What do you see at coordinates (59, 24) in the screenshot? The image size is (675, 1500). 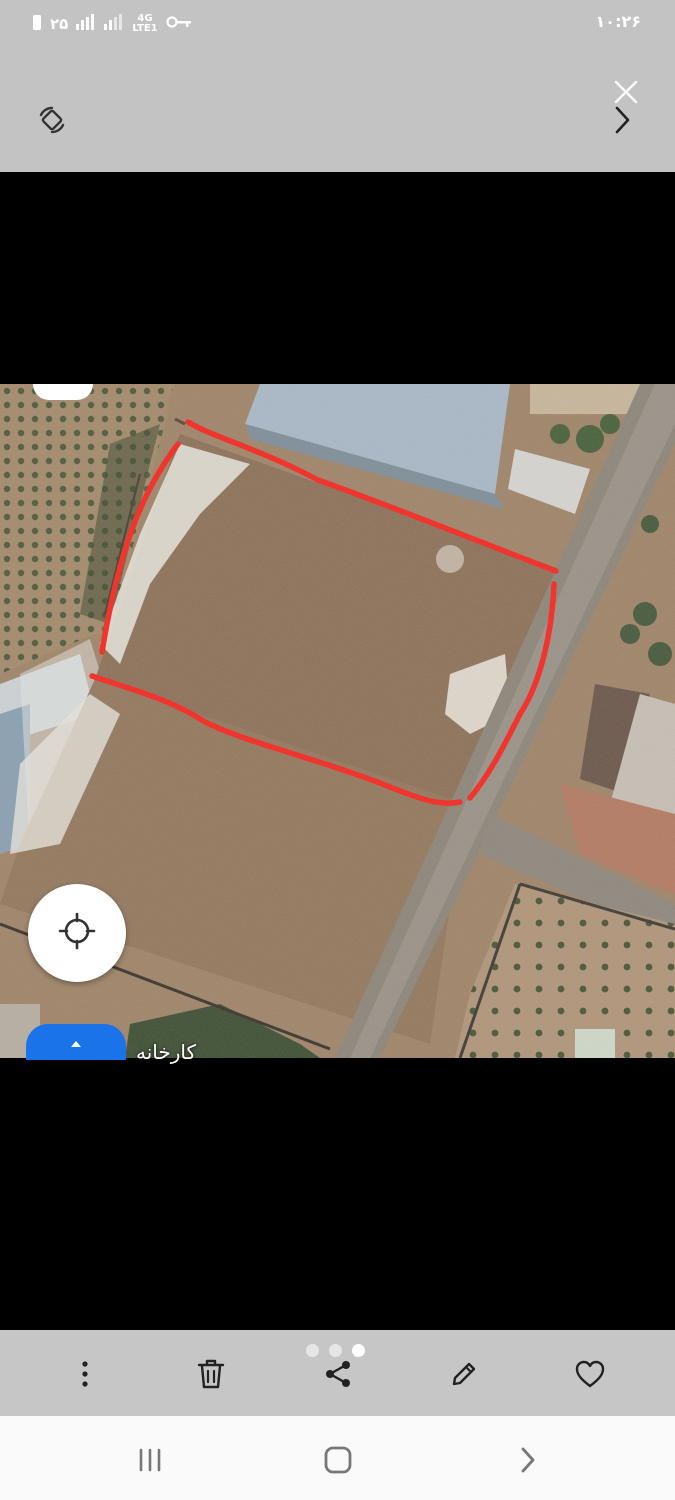 I see `status-number: ۲۵` at bounding box center [59, 24].